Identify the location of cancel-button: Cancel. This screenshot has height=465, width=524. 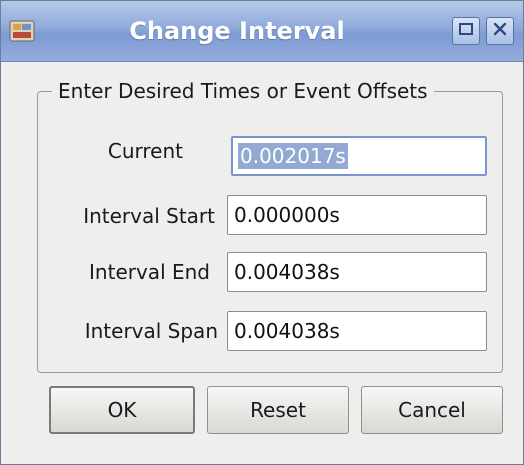
(432, 410).